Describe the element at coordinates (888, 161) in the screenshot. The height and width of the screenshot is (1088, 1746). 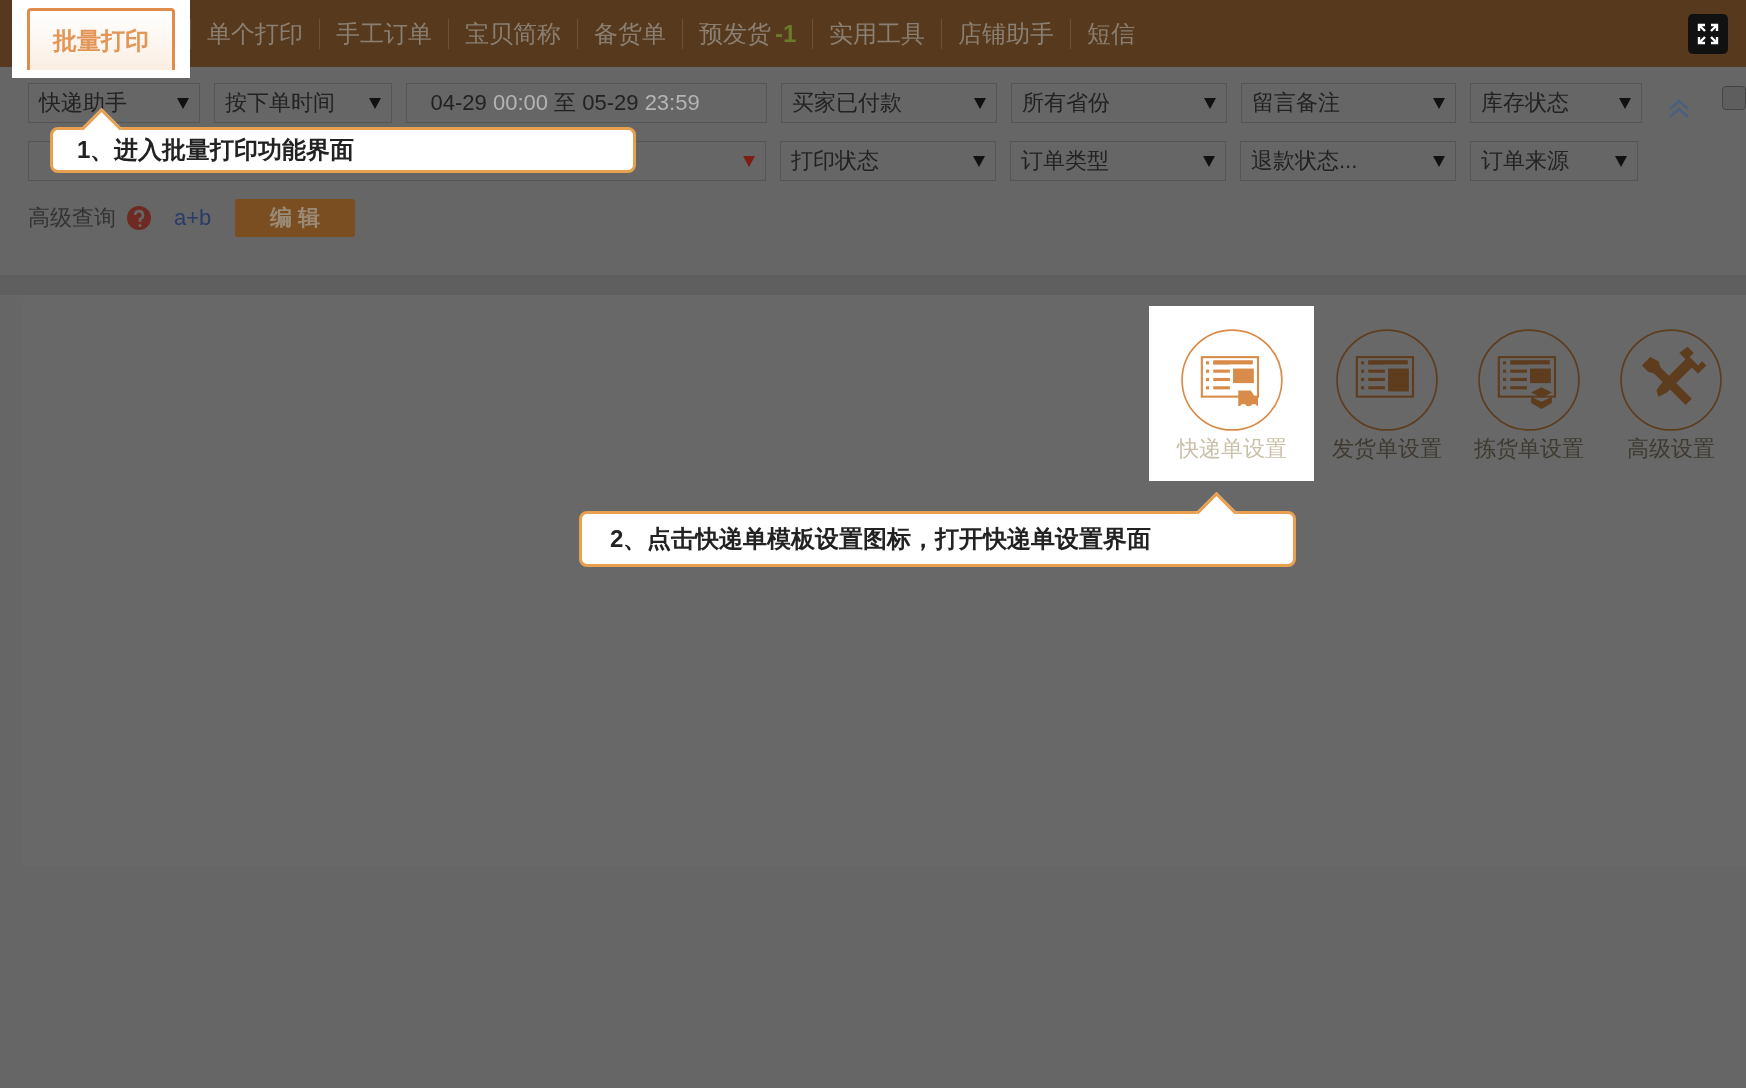
I see `dropdown: 打印状态` at that location.